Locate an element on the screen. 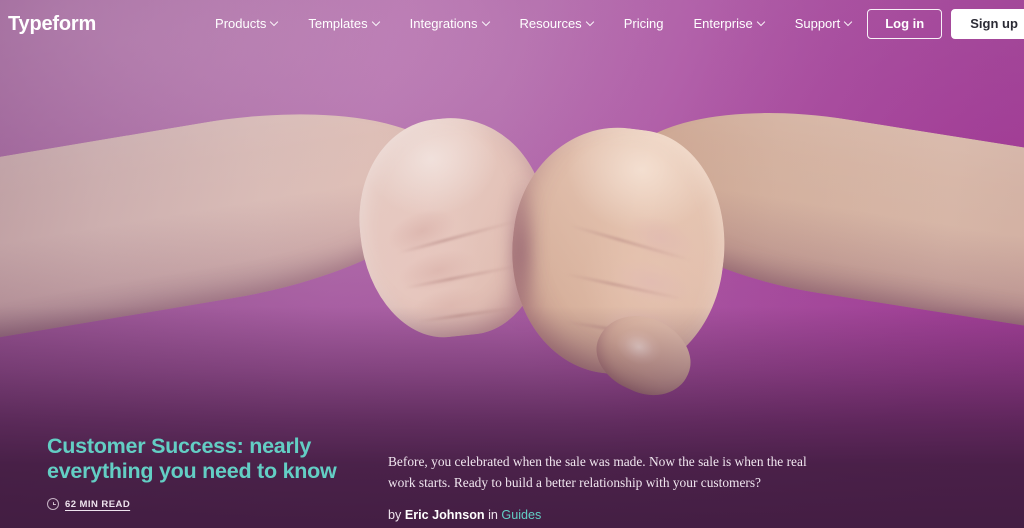 This screenshot has width=1024, height=528. nav-item-resources: Resources is located at coordinates (557, 23).